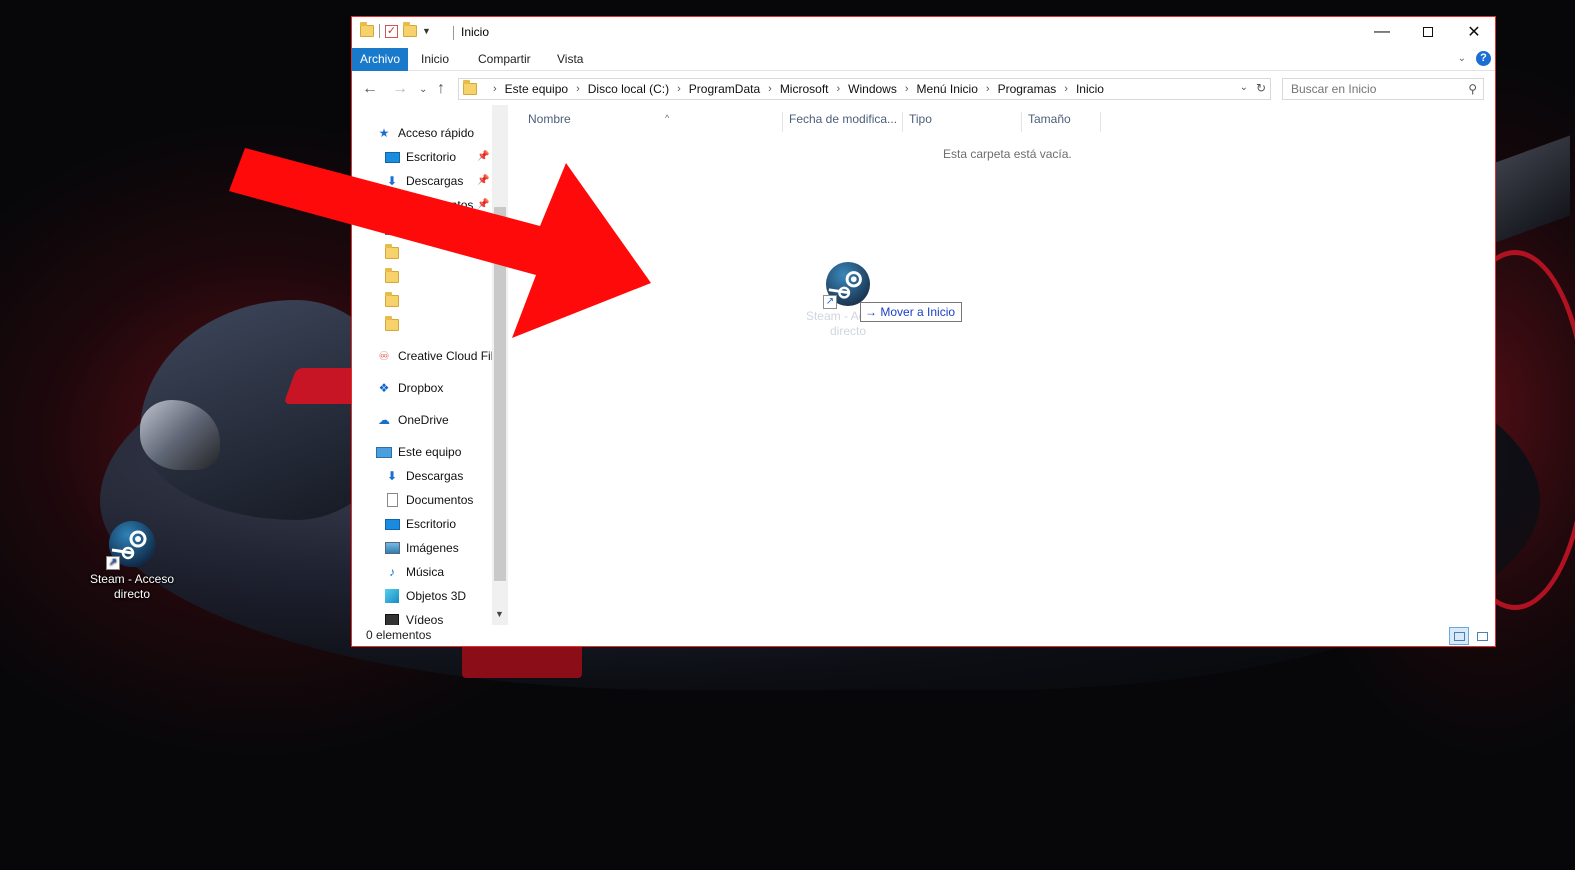 The height and width of the screenshot is (870, 1575). What do you see at coordinates (441, 89) in the screenshot?
I see `up-arrow-icon: ↑` at bounding box center [441, 89].